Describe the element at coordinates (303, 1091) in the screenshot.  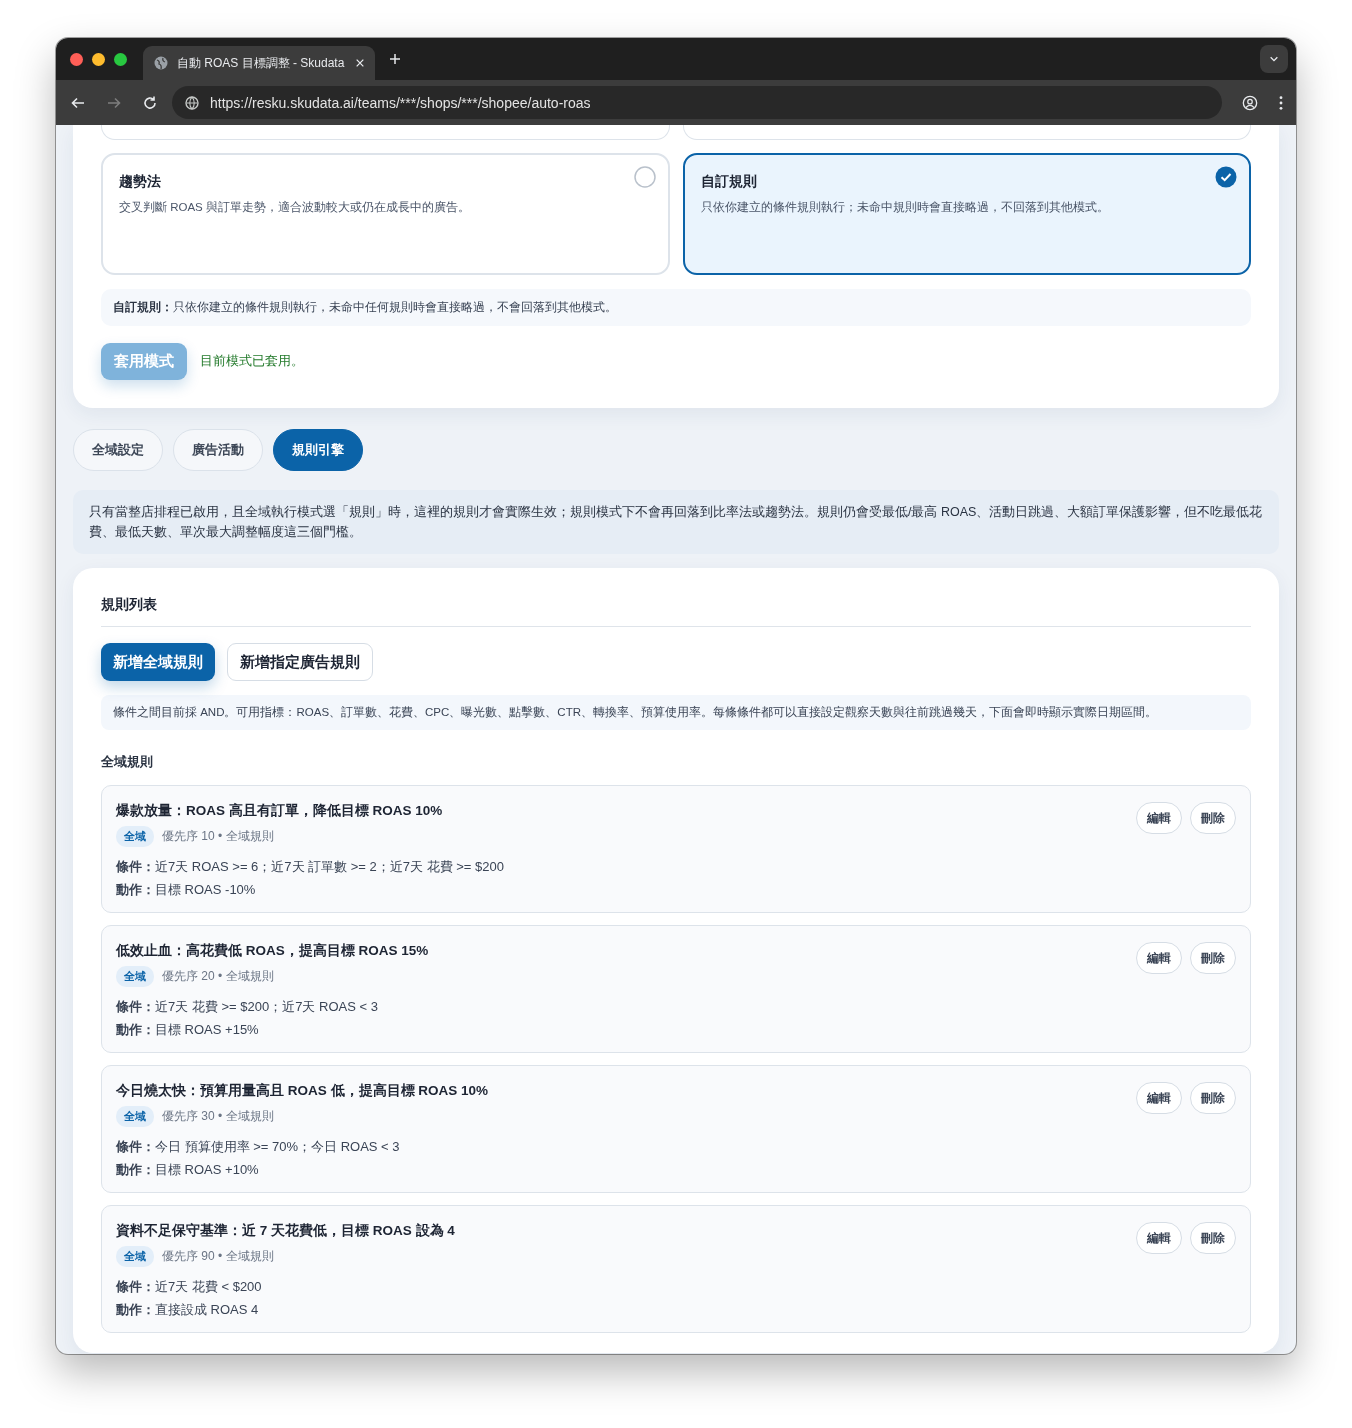
I see `rule-title: 今日燒太快：預算用量高且 ROAS 低，提高目標 ROAS 10%` at that location.